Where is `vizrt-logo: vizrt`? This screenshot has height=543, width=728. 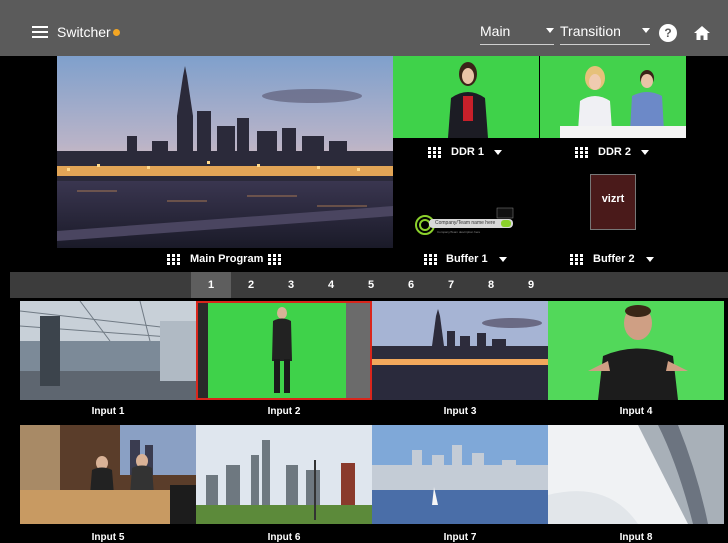
vizrt-logo: vizrt is located at coordinates (613, 199).